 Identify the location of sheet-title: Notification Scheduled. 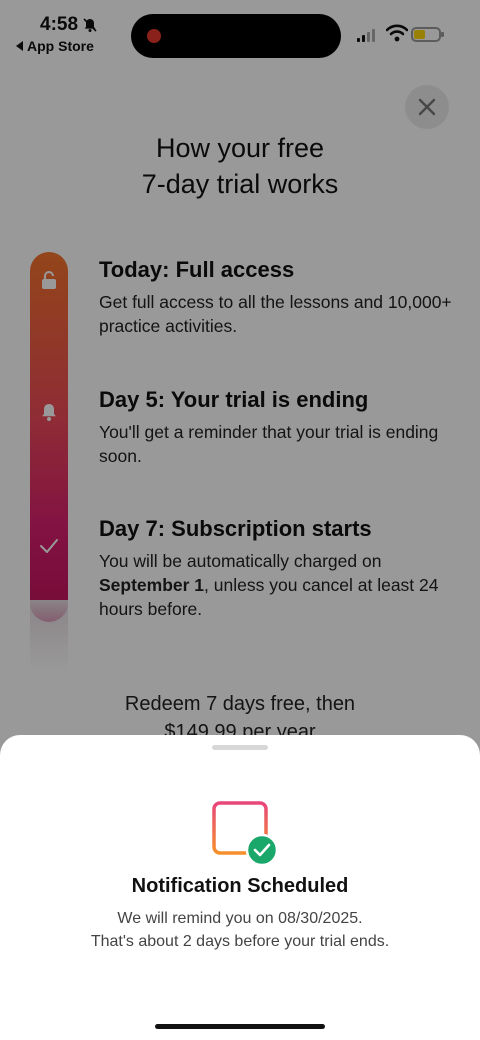
(240, 886).